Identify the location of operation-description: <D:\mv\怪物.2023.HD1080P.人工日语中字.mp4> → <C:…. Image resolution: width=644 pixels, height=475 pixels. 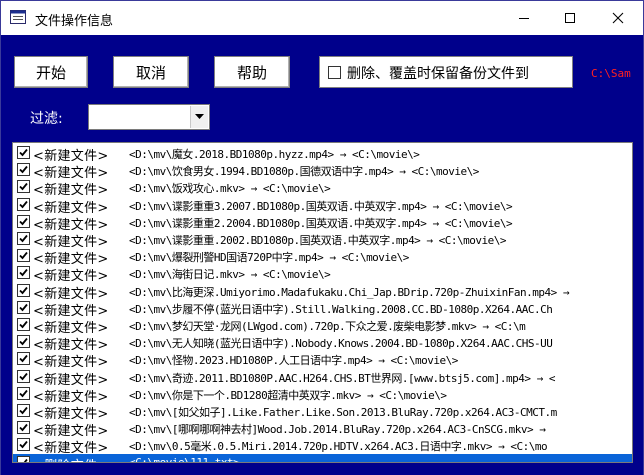
(293, 361).